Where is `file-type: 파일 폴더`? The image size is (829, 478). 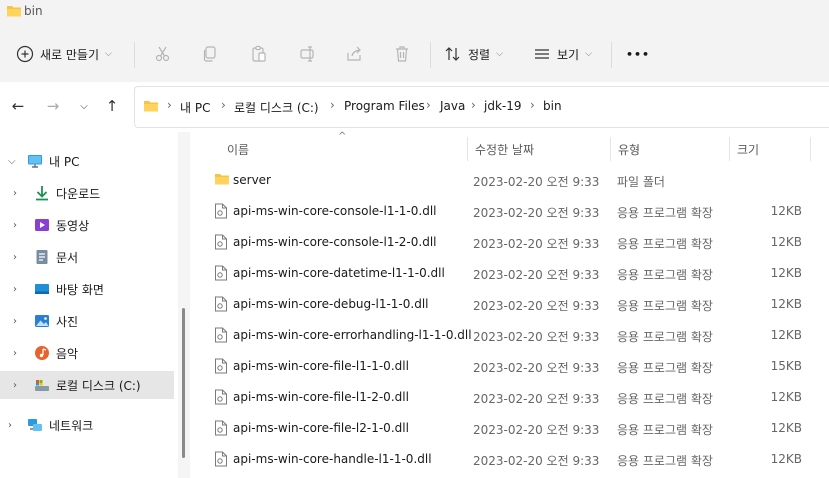 file-type: 파일 폴더 is located at coordinates (641, 182).